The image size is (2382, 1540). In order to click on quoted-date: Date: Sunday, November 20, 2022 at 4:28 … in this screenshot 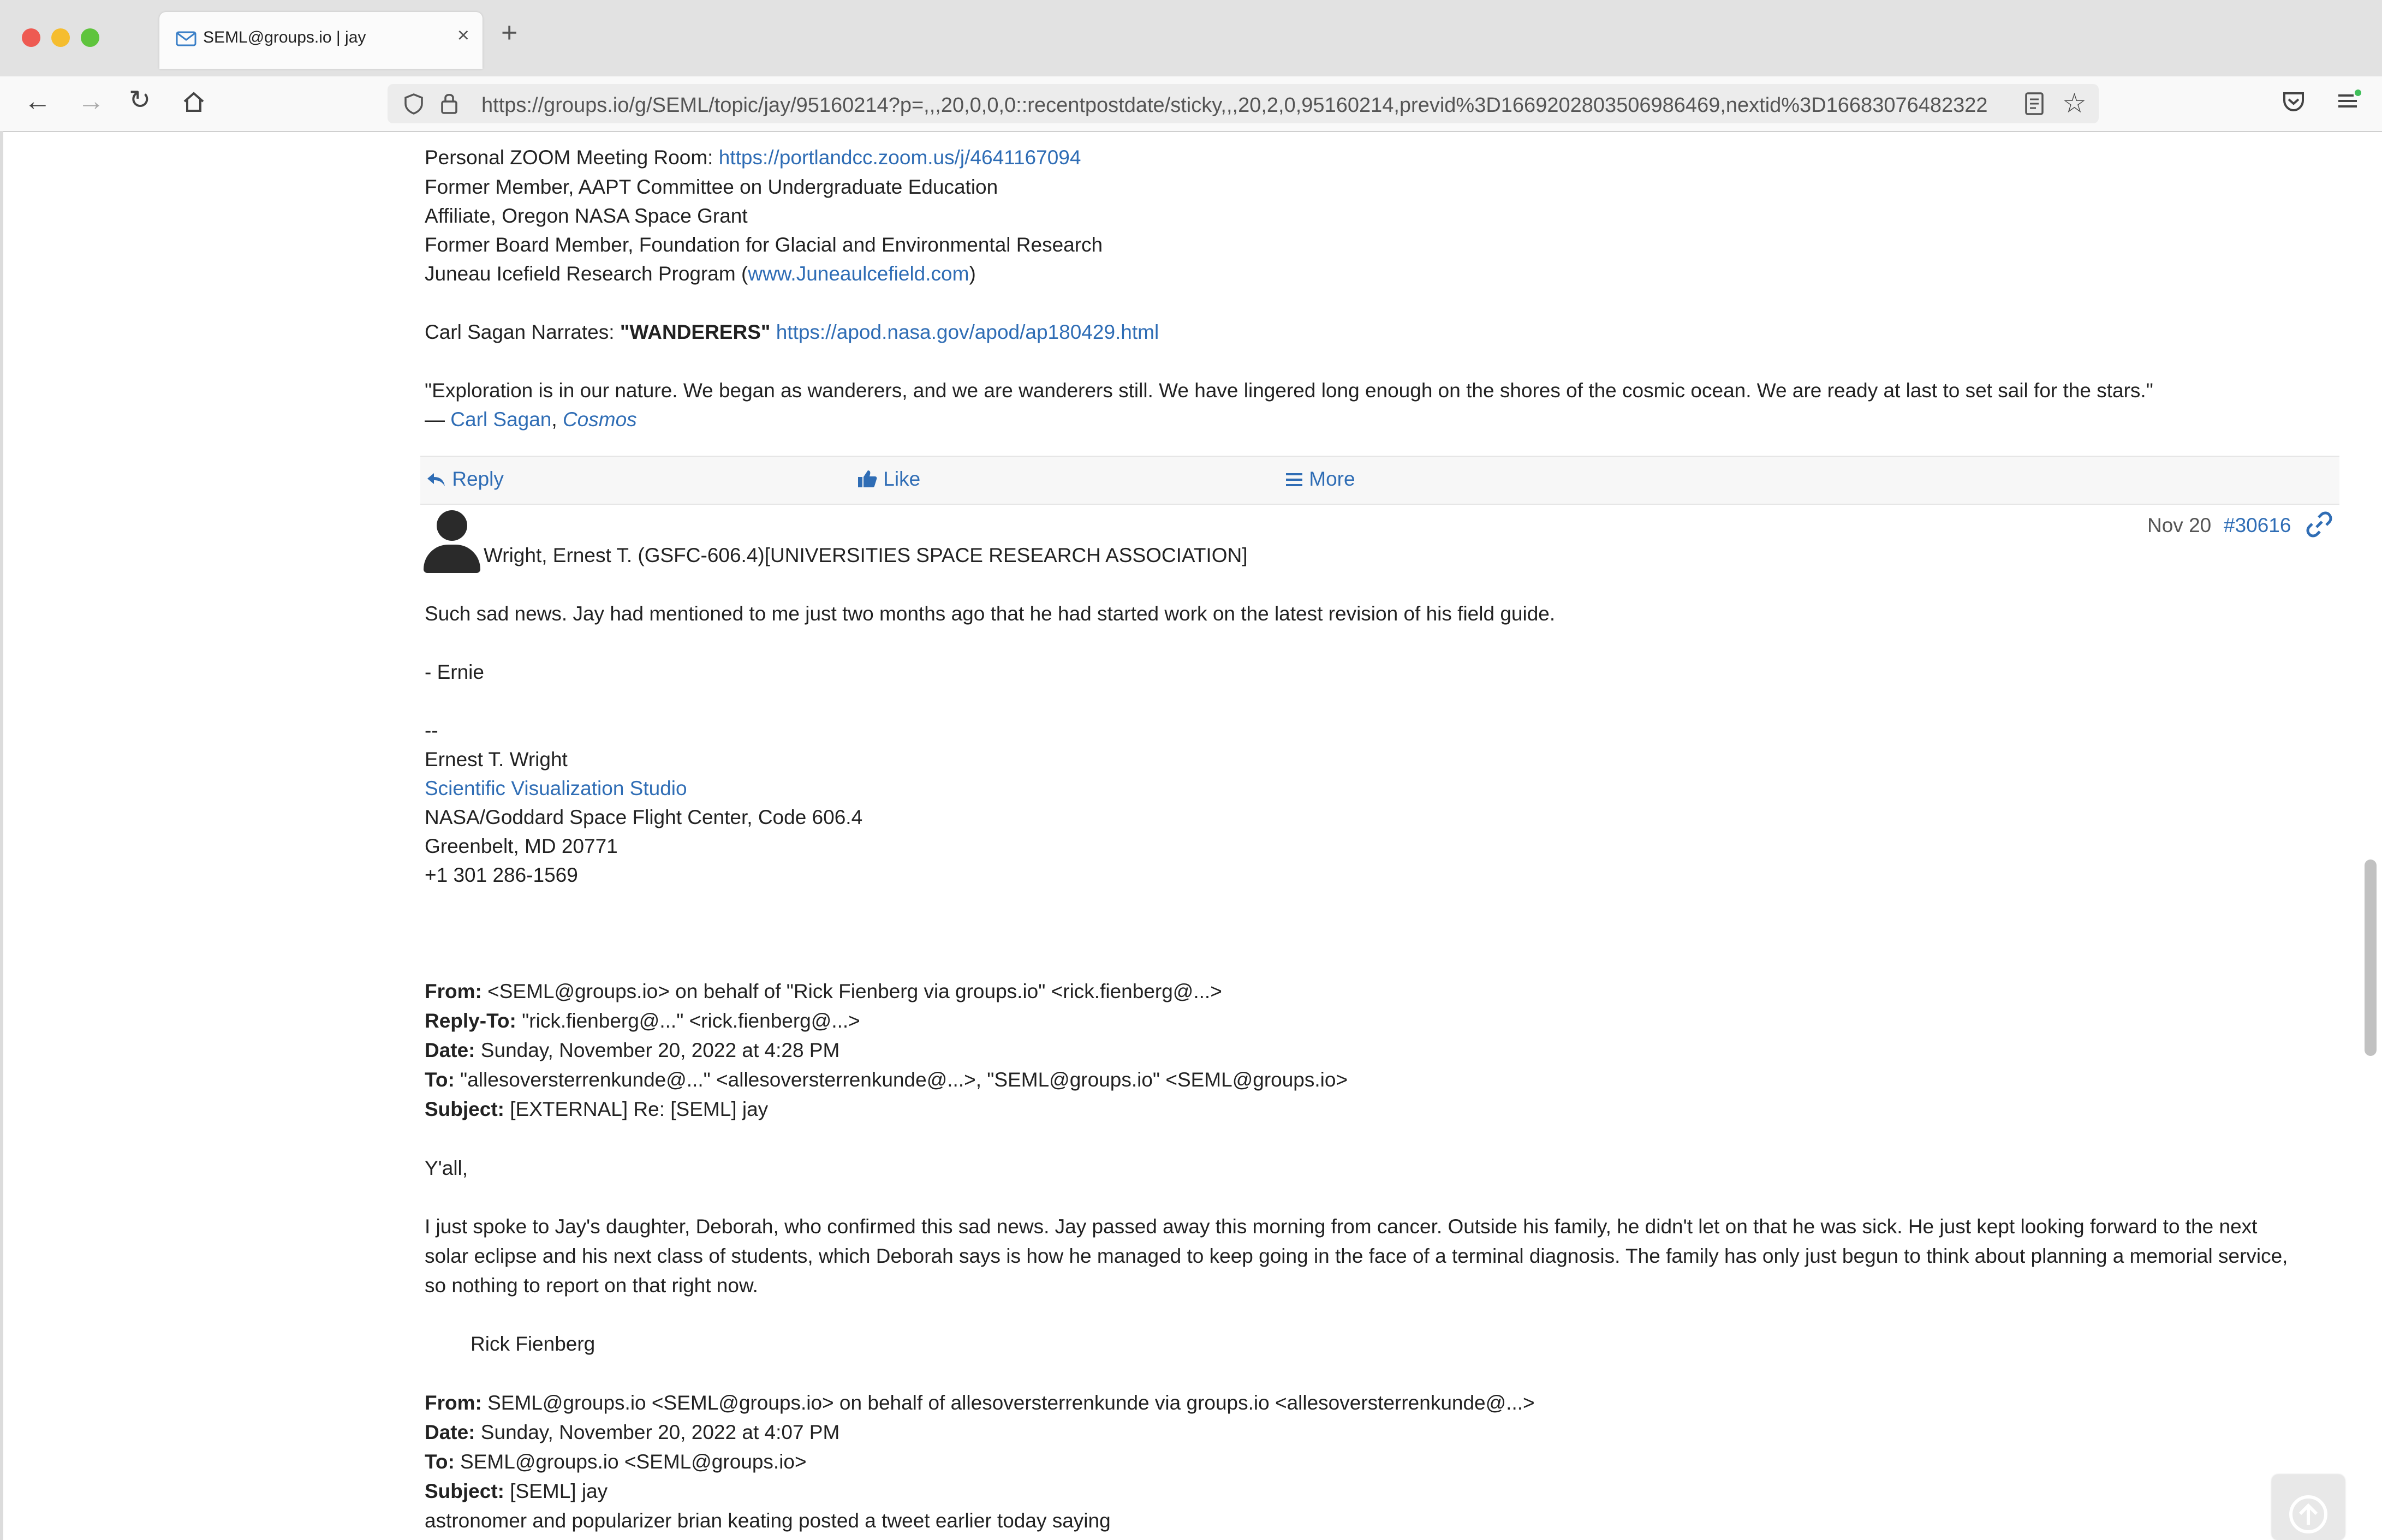, I will do `click(632, 1051)`.